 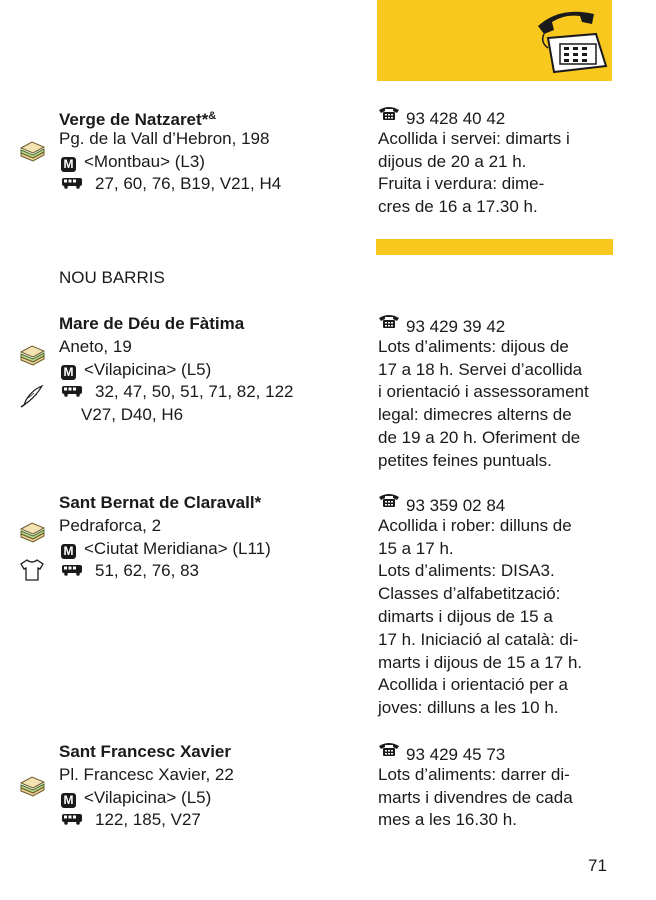 I want to click on detail-line: petites feines puntuals., so click(x=465, y=460).